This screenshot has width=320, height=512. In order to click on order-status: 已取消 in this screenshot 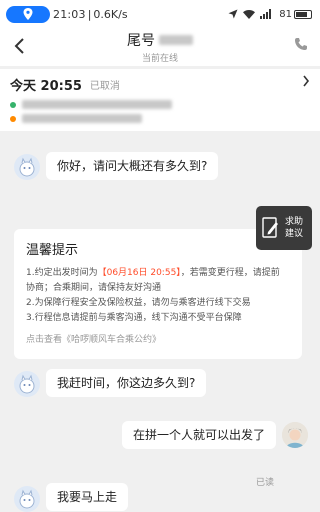, I will do `click(104, 86)`.